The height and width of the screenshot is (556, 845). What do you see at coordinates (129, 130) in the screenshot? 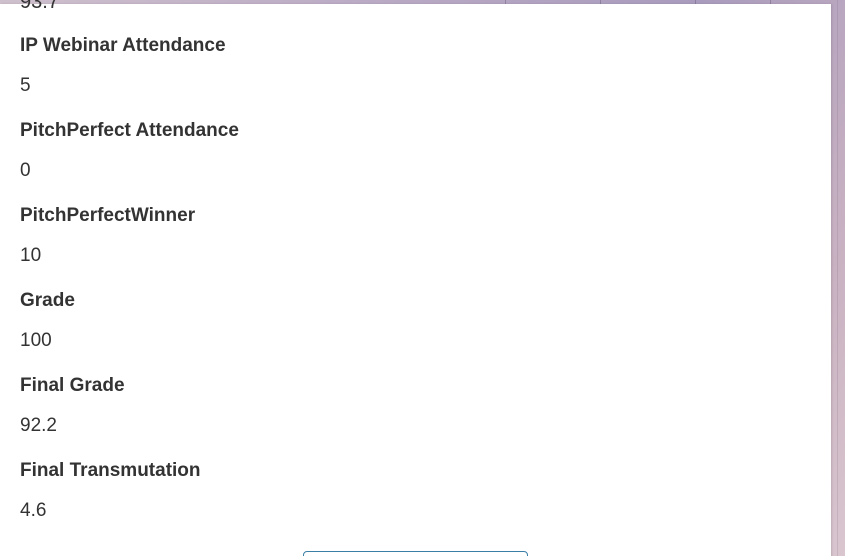
I see `field-label: PitchPerfect Attendance` at bounding box center [129, 130].